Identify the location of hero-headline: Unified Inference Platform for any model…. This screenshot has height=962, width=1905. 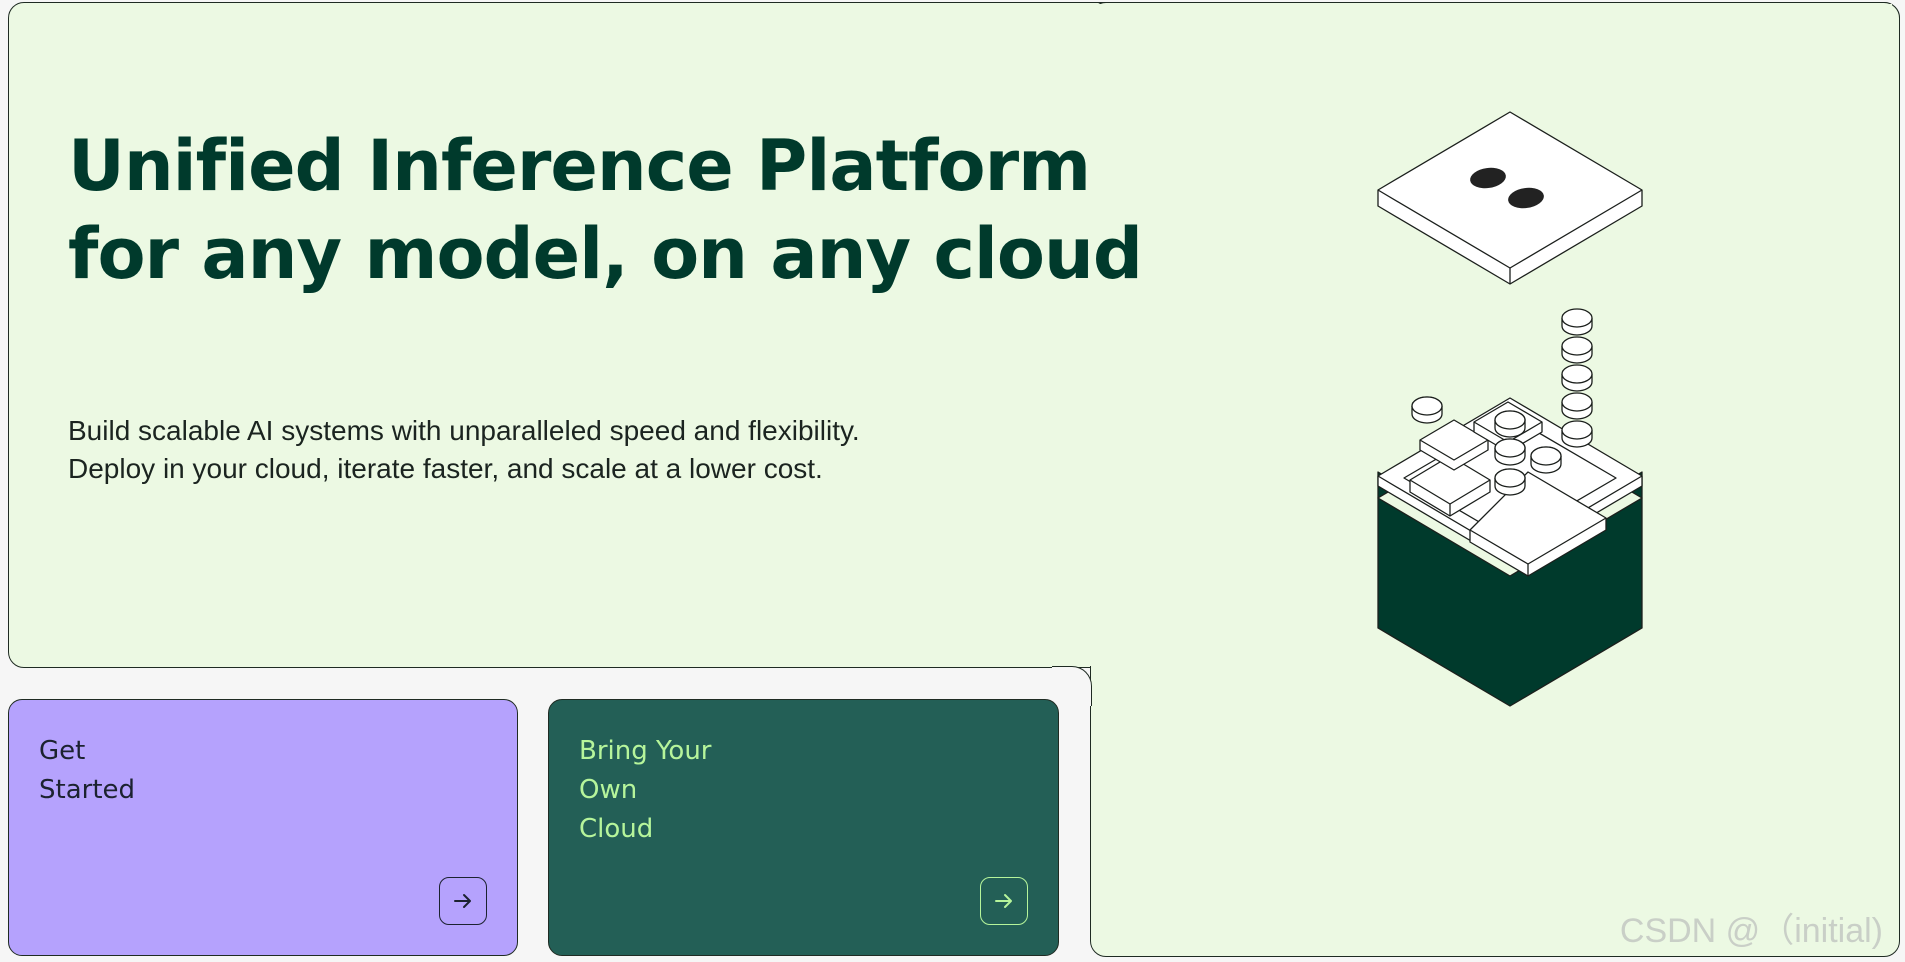
(605, 210).